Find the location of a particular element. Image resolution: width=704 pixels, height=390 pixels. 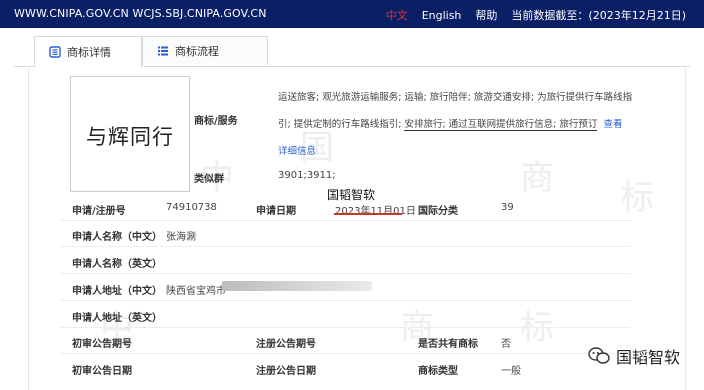

wechat-icon is located at coordinates (599, 355).